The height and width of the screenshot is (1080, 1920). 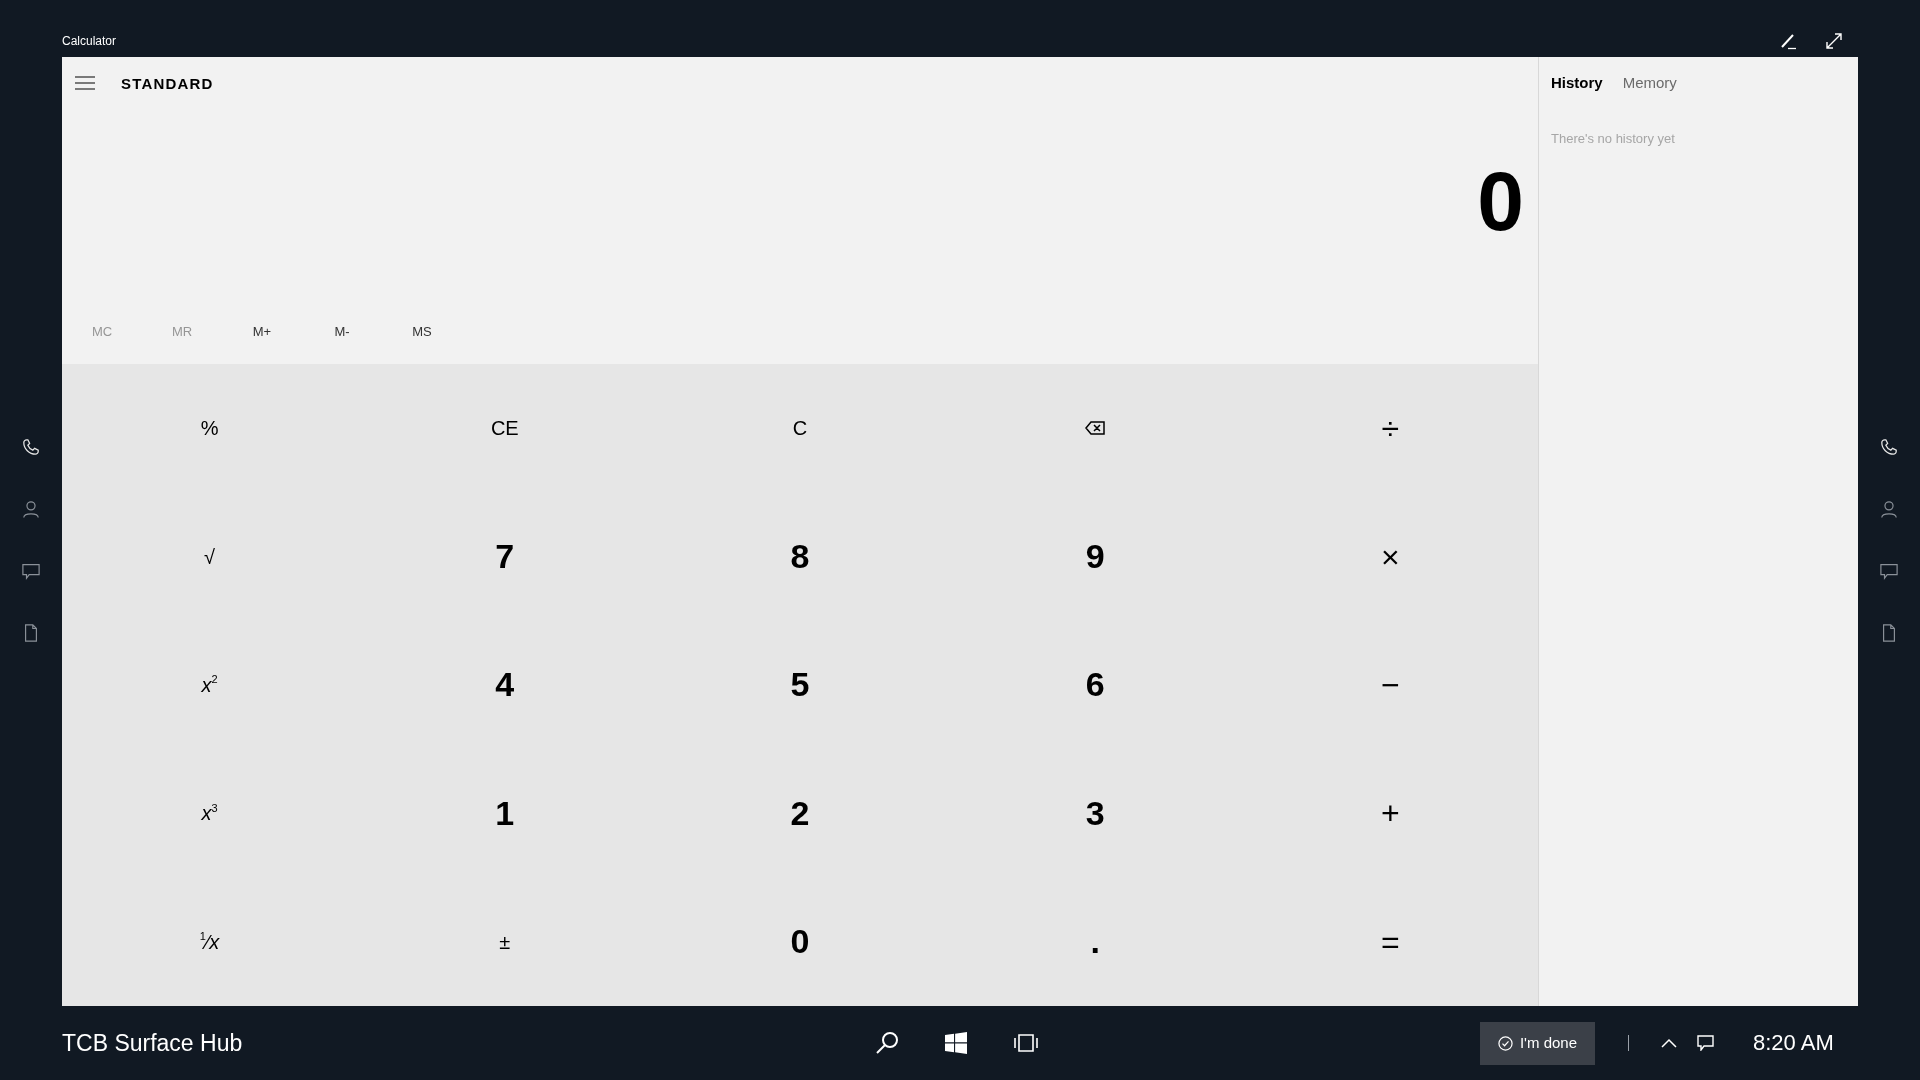 I want to click on function-key: ±, so click(x=505, y=941).